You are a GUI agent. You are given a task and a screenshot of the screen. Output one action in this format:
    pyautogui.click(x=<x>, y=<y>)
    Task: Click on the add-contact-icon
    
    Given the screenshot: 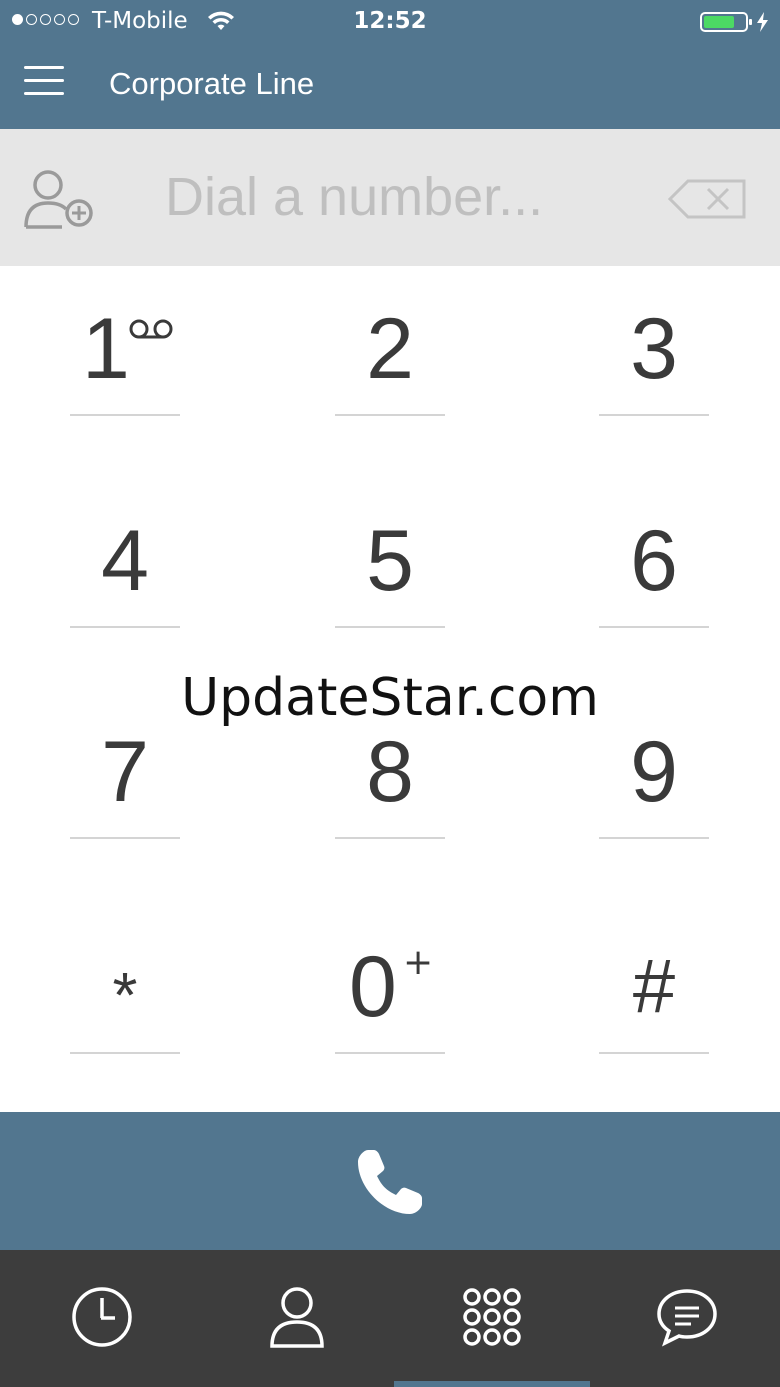 What is the action you would take?
    pyautogui.click(x=60, y=199)
    